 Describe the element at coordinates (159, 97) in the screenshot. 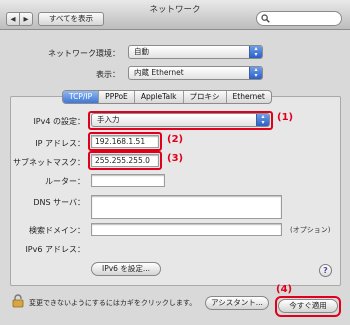

I see `tab-appletalk: AppleTalk` at that location.